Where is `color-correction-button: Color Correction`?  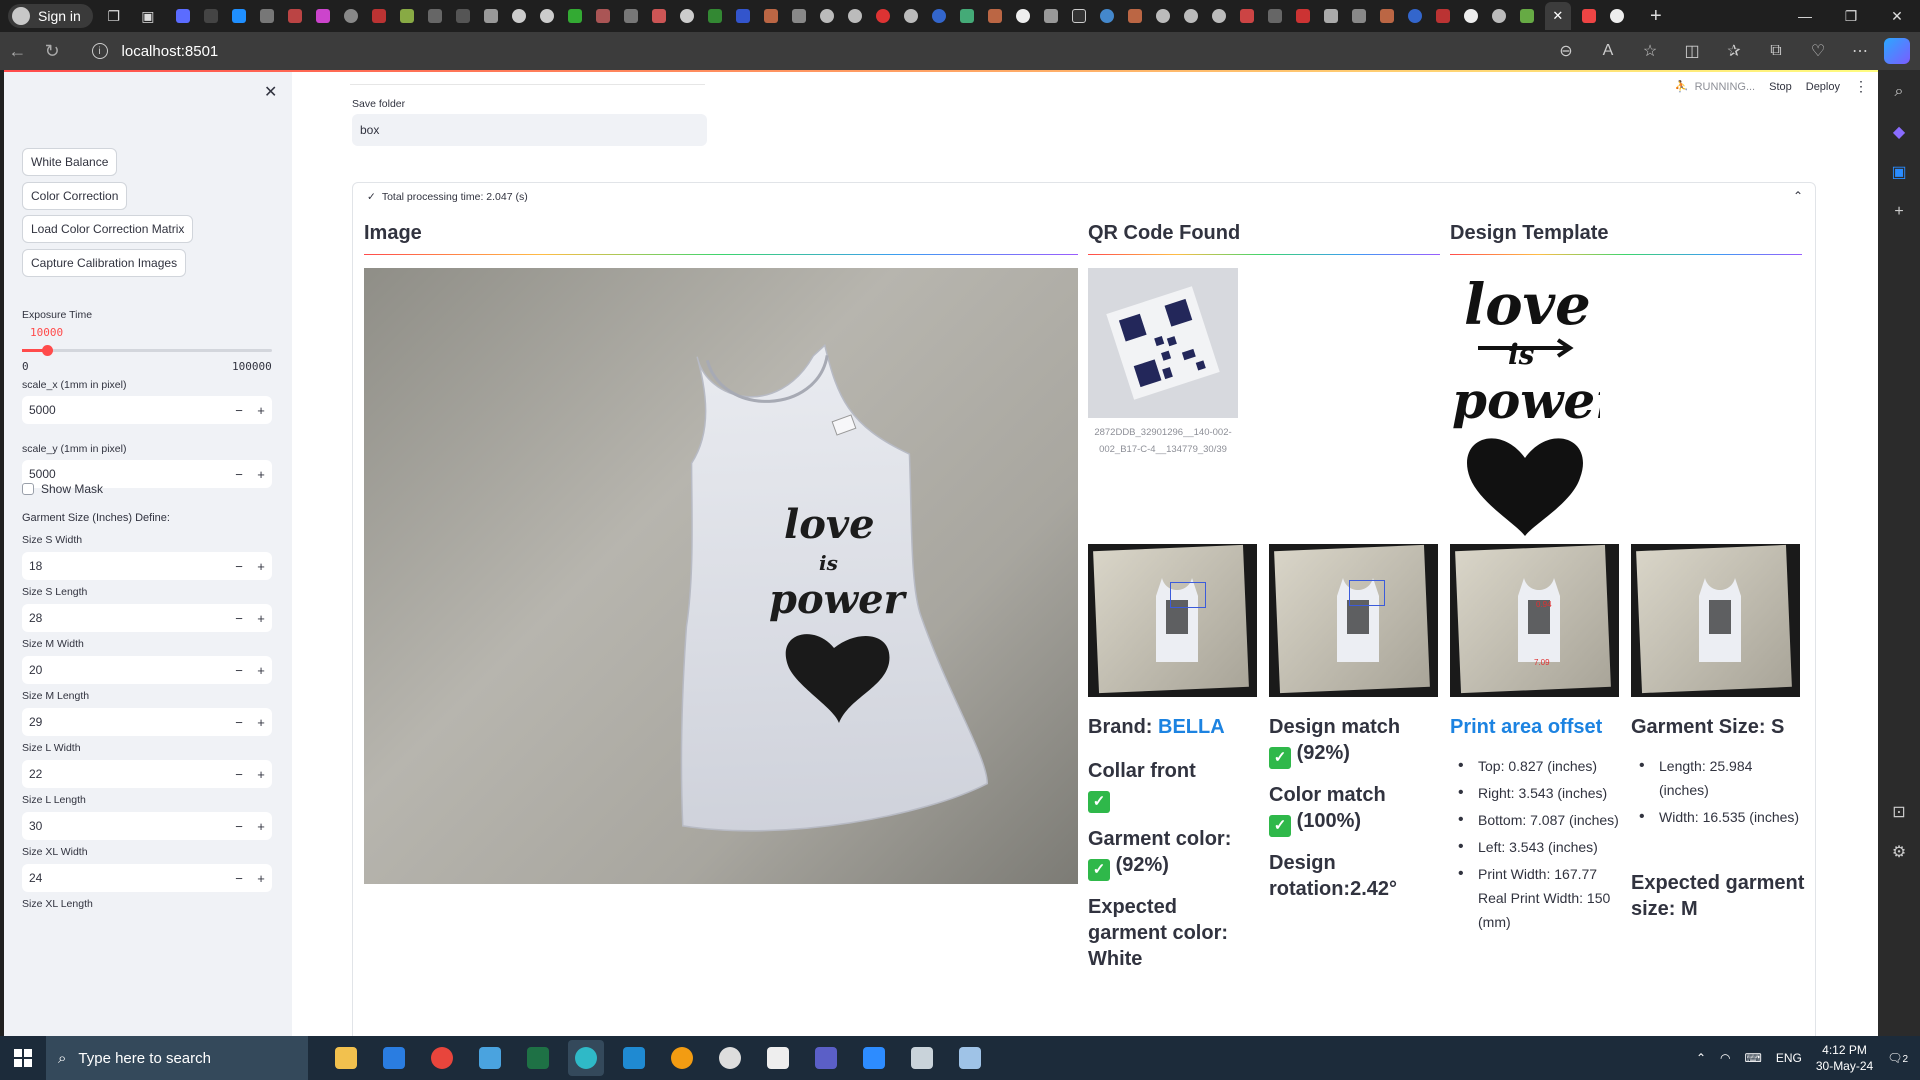 color-correction-button: Color Correction is located at coordinates (75, 196).